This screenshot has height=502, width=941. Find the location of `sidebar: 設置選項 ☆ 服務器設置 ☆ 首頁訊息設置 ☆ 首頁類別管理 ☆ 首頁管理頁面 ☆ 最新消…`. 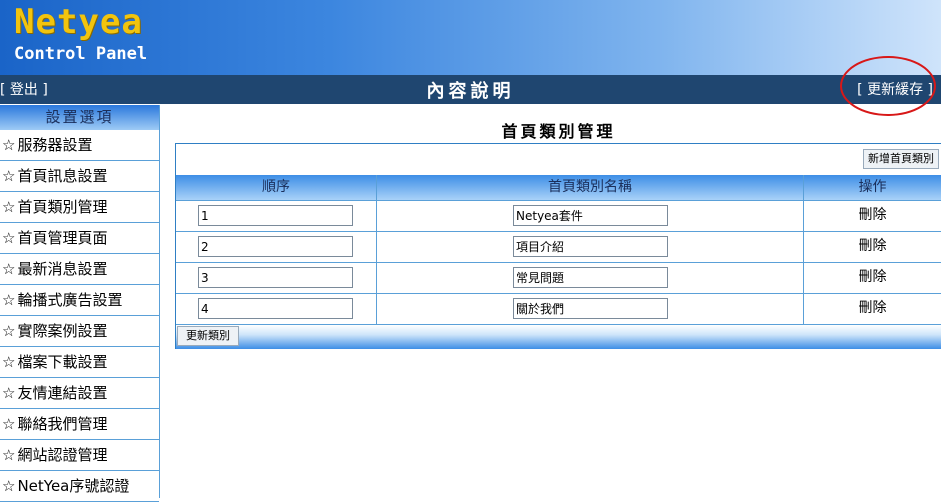

sidebar: 設置選項 ☆ 服務器設置 ☆ 首頁訊息設置 ☆ 首頁類別管理 ☆ 首頁管理頁面 ☆ 最新消… is located at coordinates (80, 303).